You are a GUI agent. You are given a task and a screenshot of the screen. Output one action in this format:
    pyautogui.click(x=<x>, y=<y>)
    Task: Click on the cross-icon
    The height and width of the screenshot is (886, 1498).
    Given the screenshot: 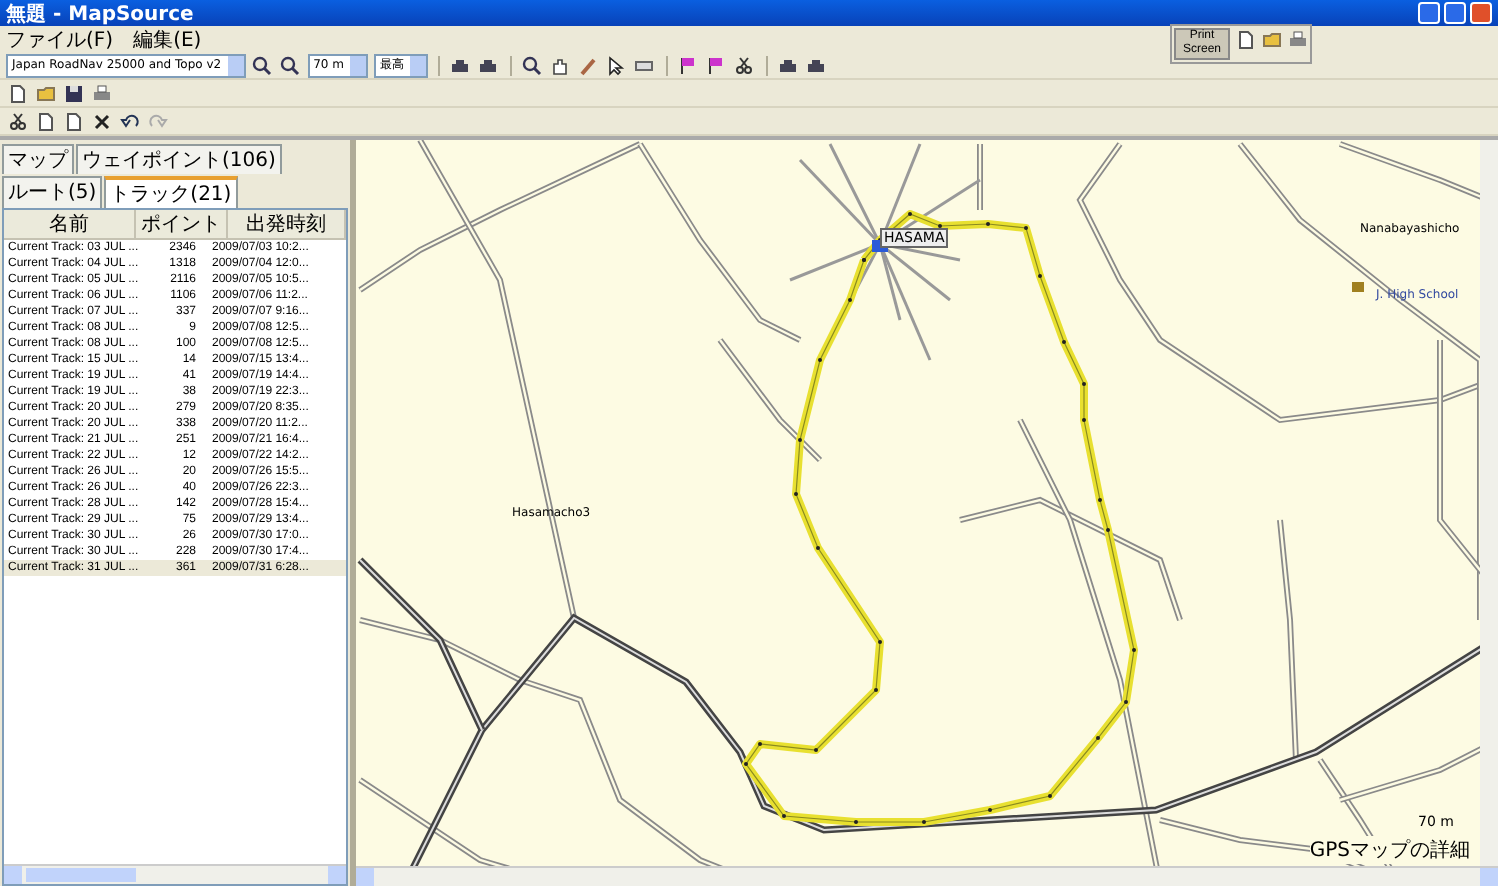 What is the action you would take?
    pyautogui.click(x=101, y=121)
    